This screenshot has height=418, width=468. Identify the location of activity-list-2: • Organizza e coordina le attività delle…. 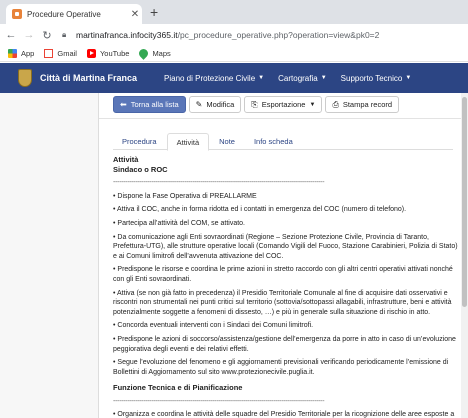
(288, 414).